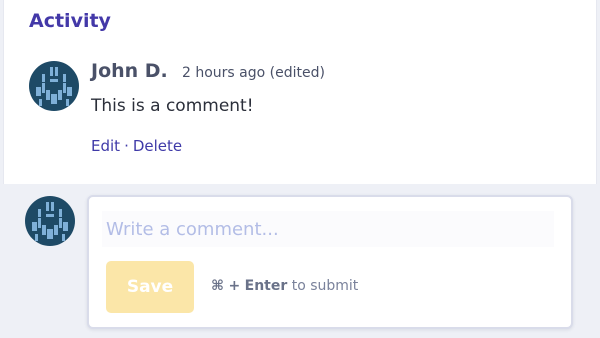  Describe the element at coordinates (328, 229) in the screenshot. I see `comment-input` at that location.